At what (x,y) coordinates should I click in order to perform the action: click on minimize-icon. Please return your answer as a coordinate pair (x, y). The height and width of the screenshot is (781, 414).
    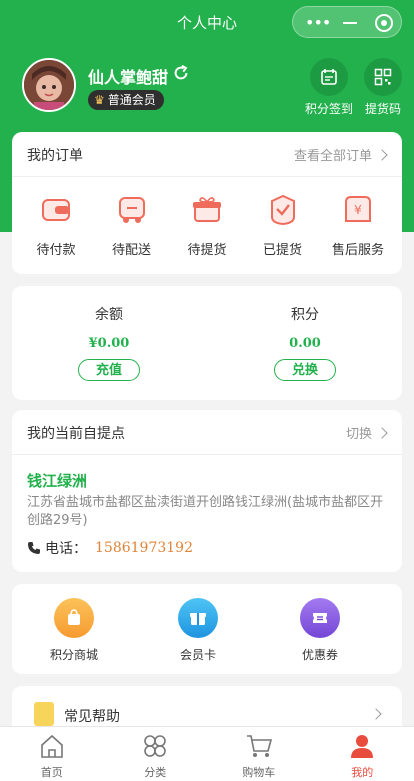
    Looking at the image, I should click on (350, 23).